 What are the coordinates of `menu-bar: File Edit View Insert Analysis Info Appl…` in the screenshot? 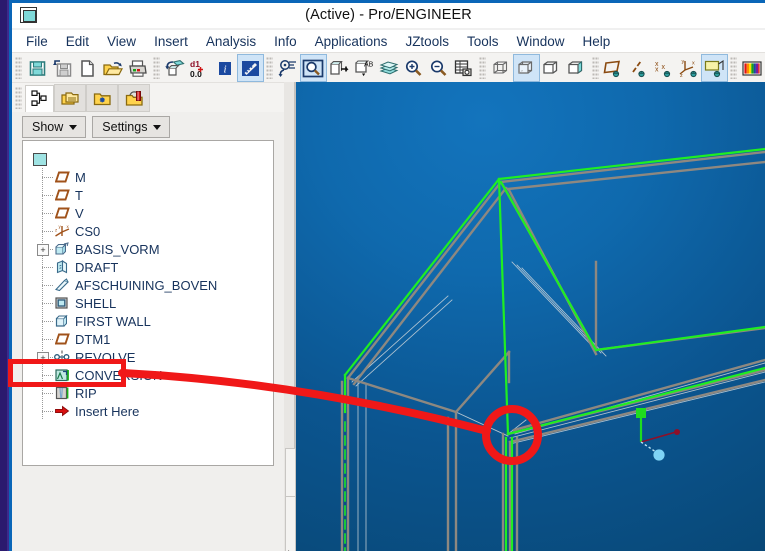 It's located at (388, 41).